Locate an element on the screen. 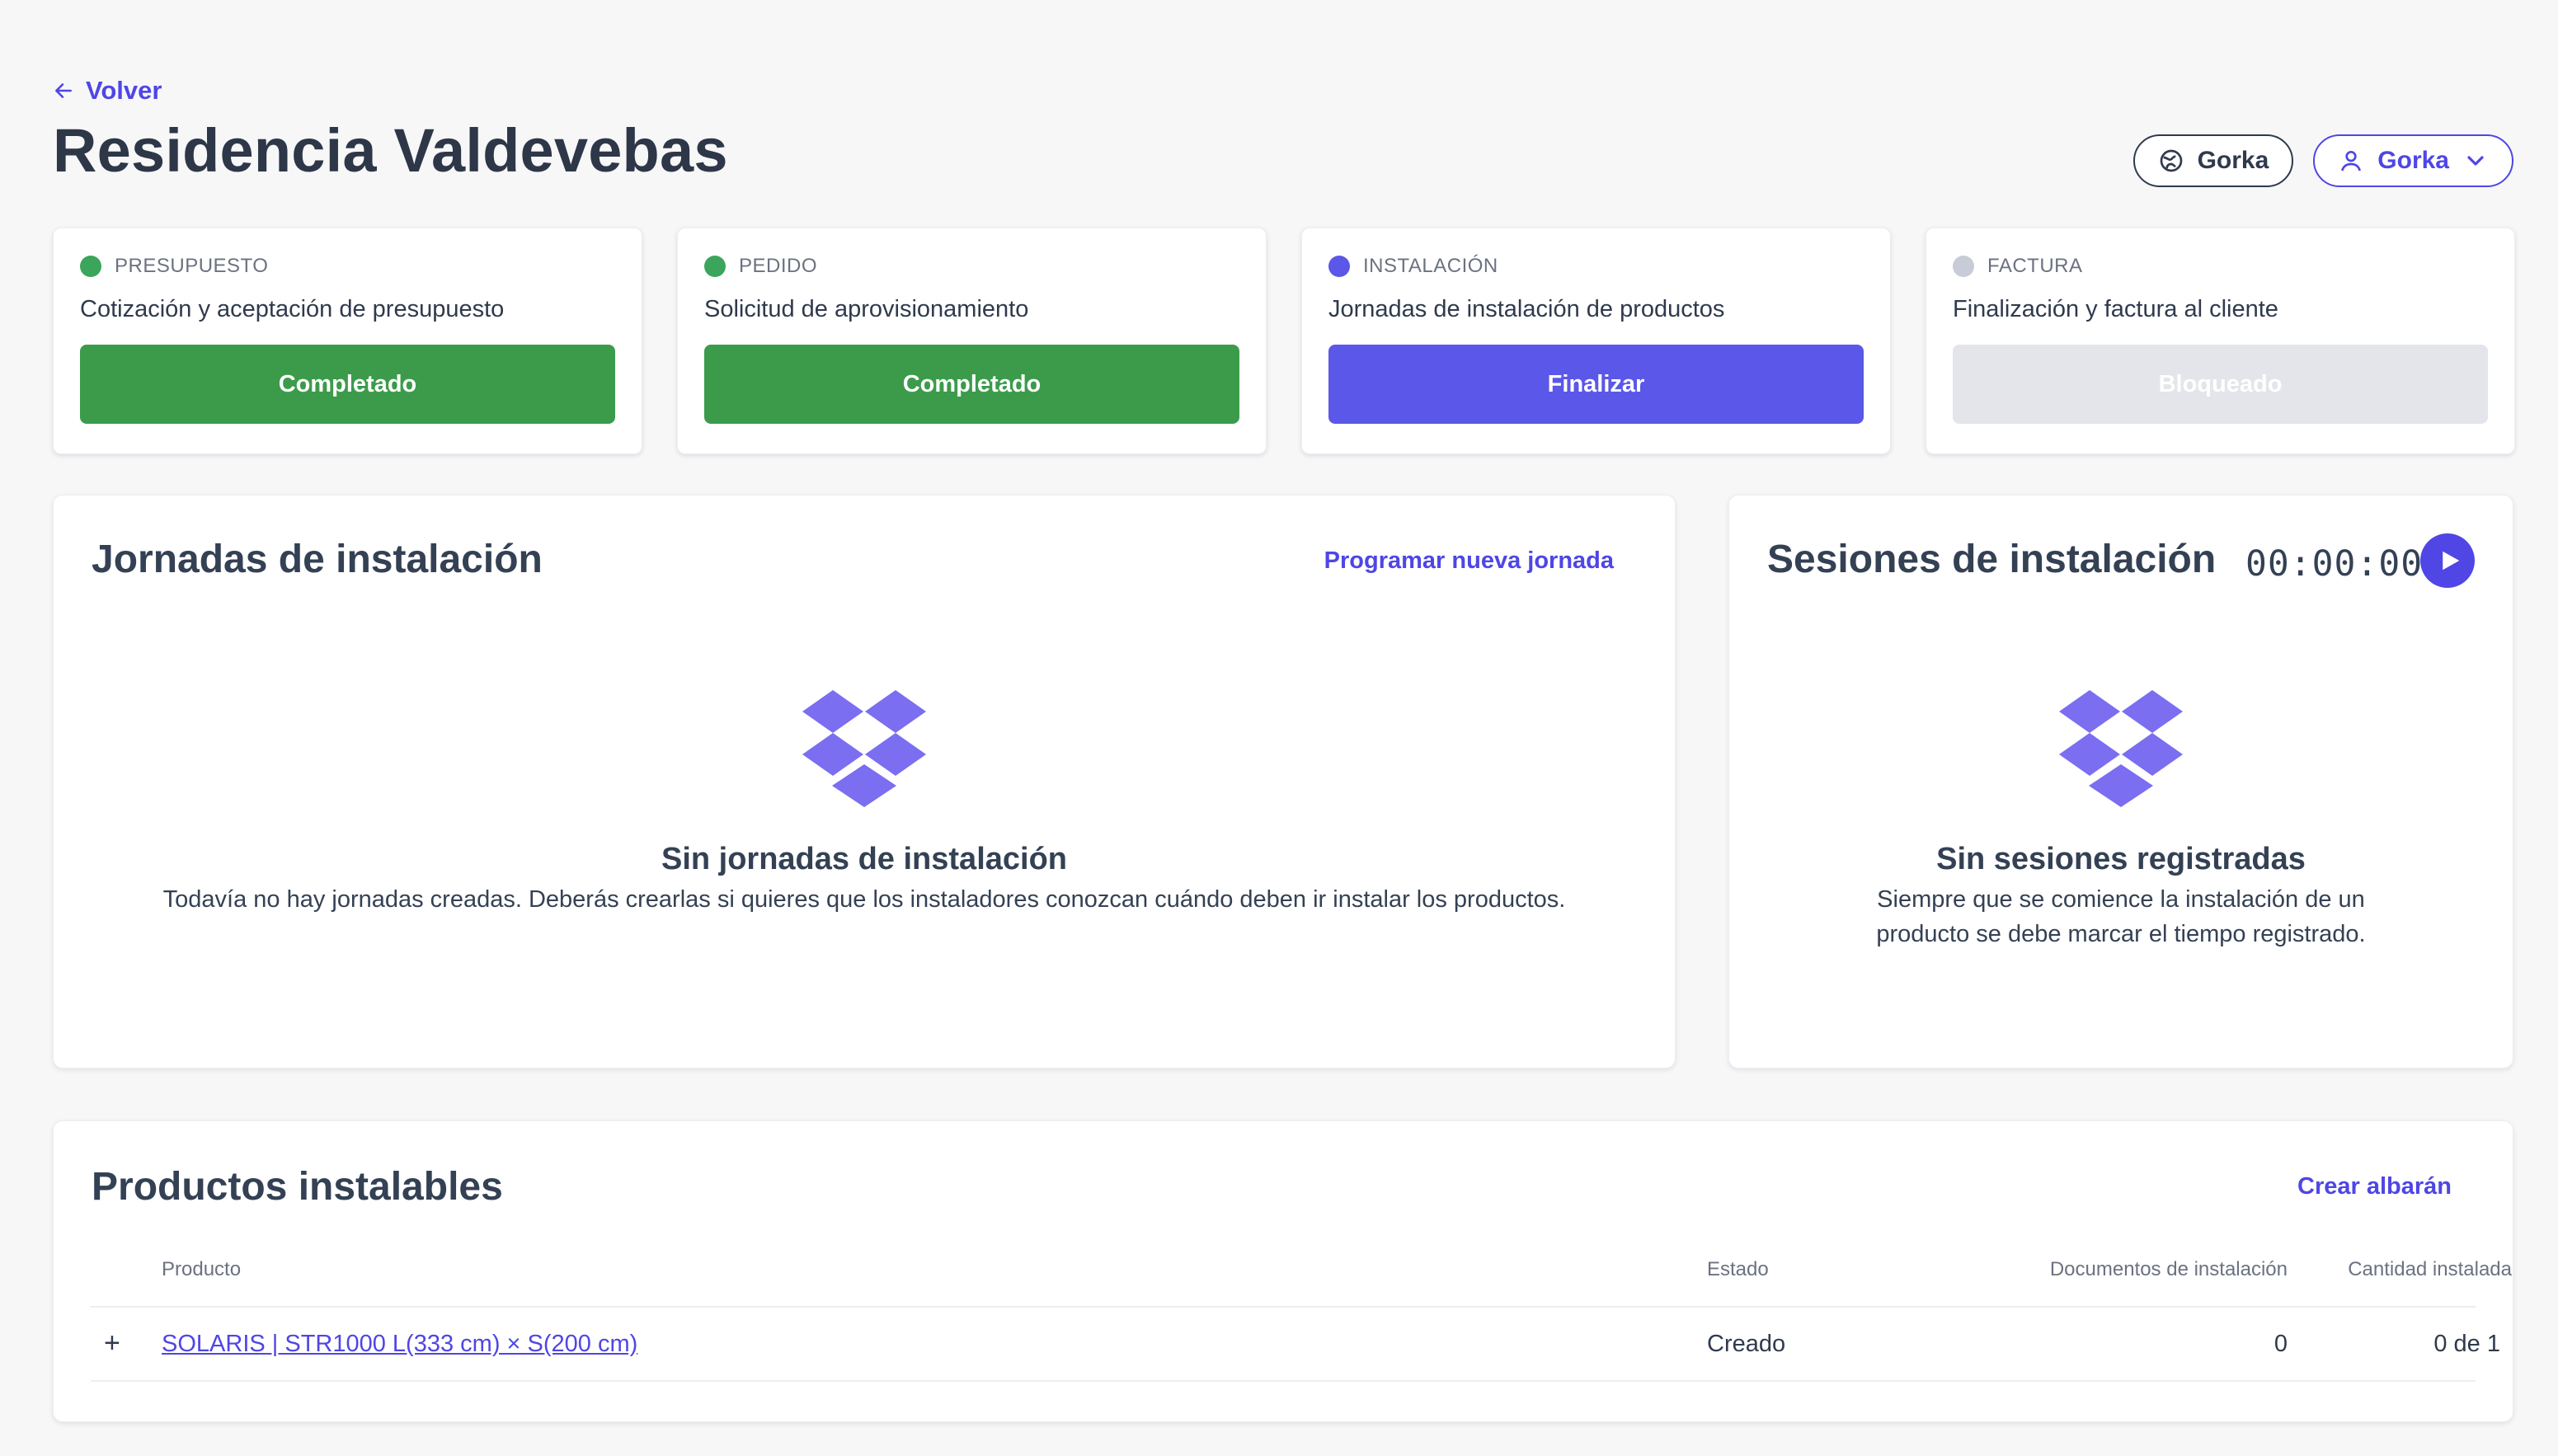 The height and width of the screenshot is (1456, 2558). header-actions: Gorka Gorka is located at coordinates (2322, 160).